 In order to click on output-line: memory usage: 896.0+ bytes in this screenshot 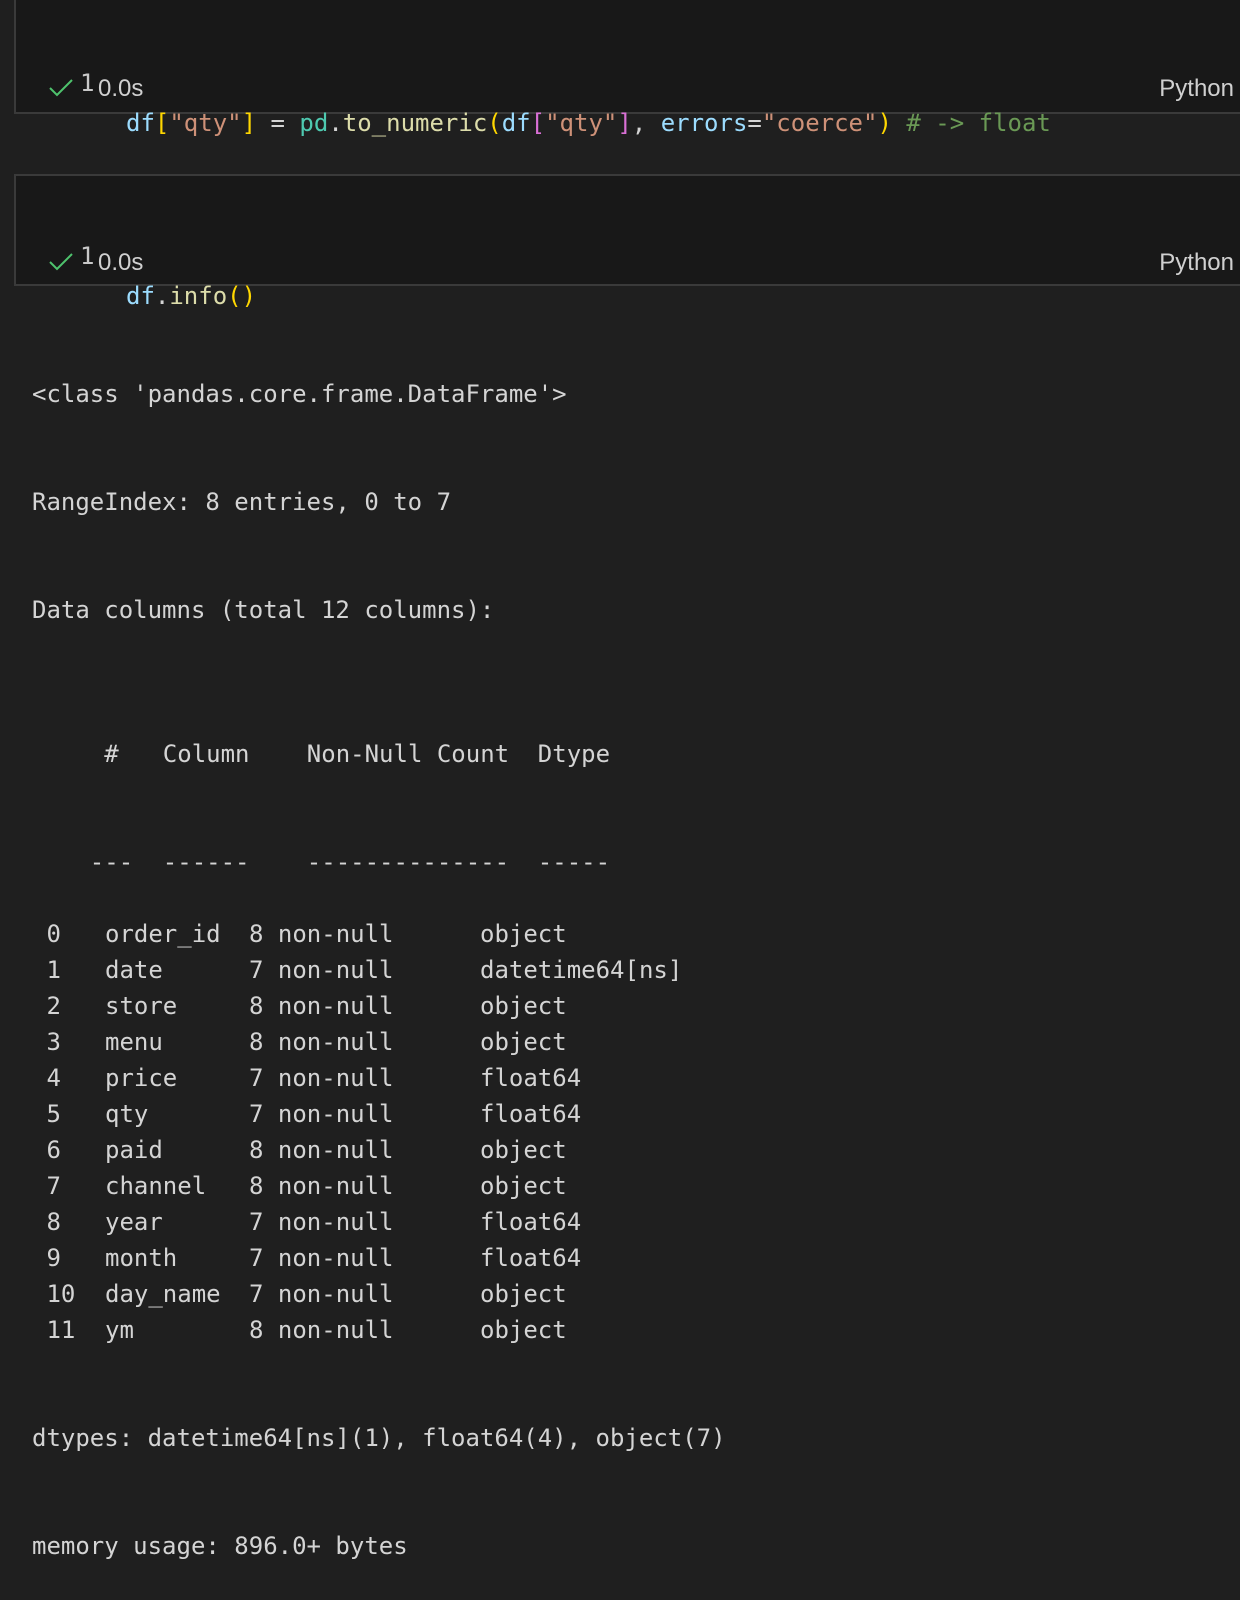, I will do `click(220, 1546)`.